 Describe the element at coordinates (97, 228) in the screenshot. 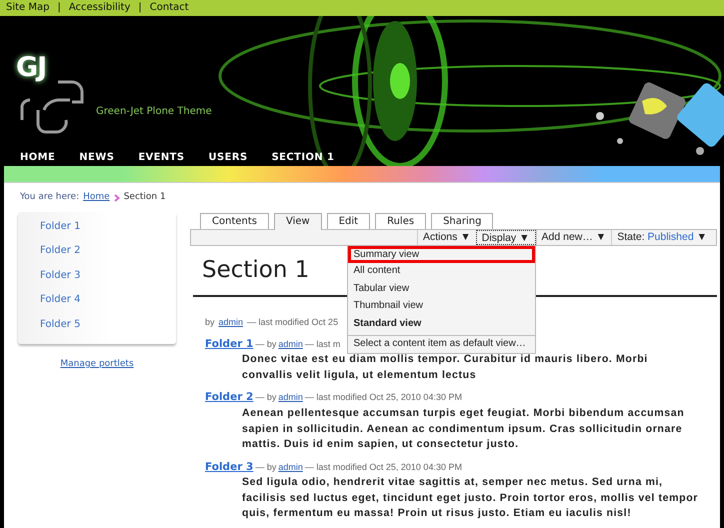

I see `portlet-link: Folder 1` at that location.